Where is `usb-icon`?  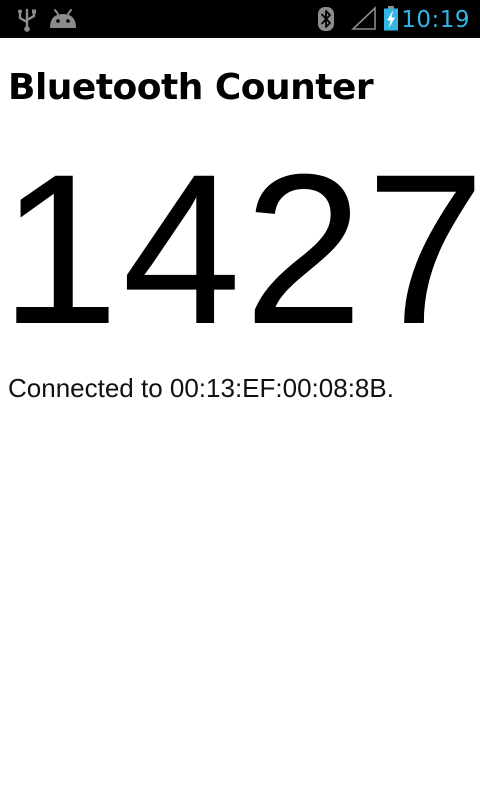
usb-icon is located at coordinates (27, 20).